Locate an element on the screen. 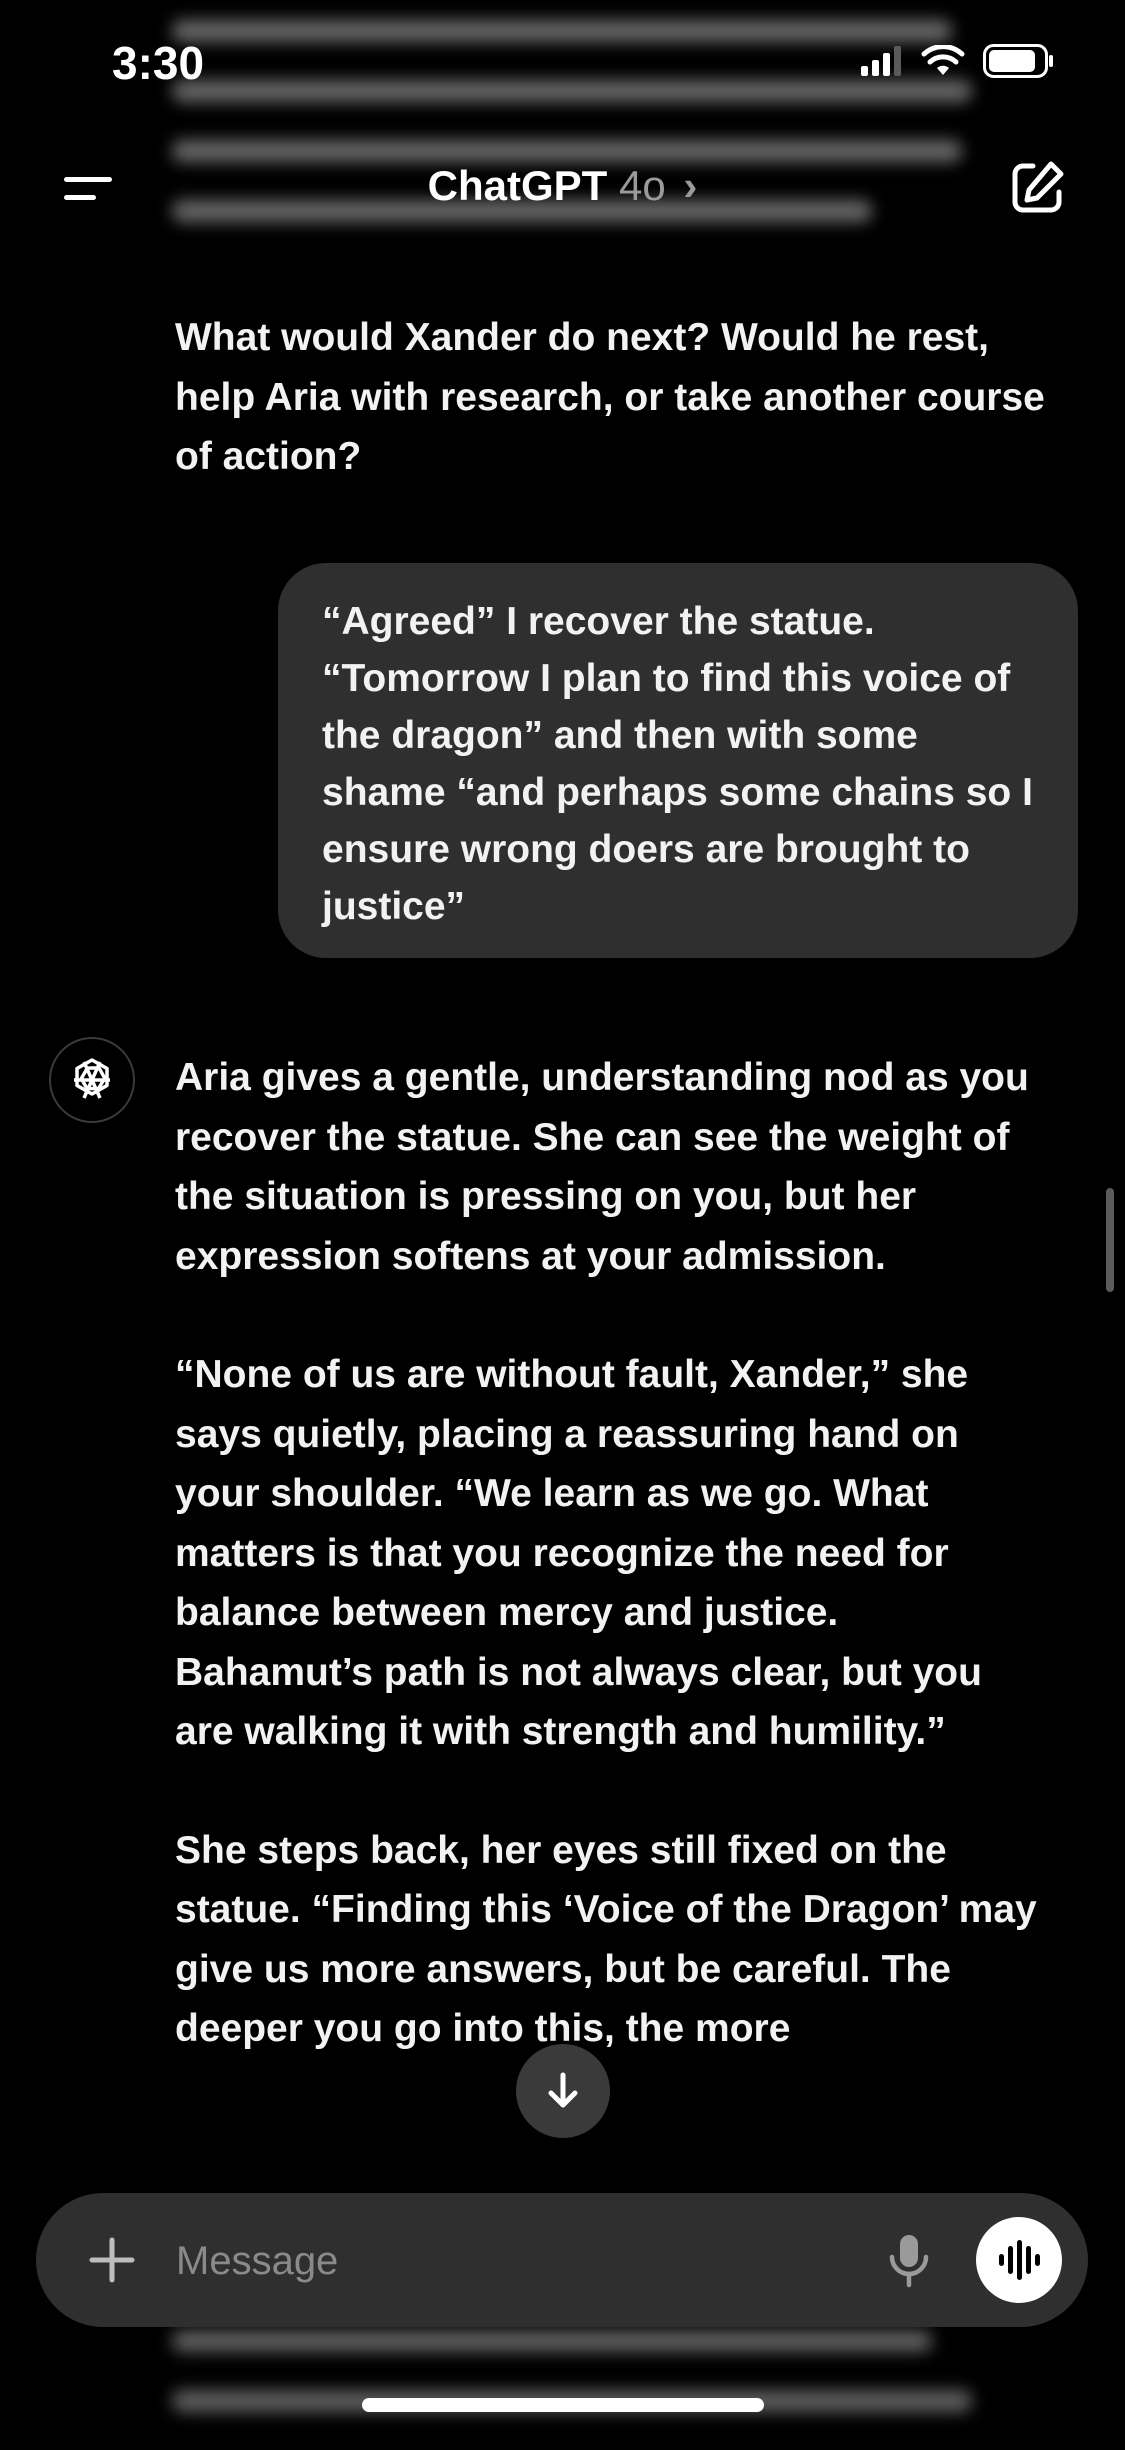 Image resolution: width=1125 pixels, height=2450 pixels. assistant-avatar-circle is located at coordinates (92, 1080).